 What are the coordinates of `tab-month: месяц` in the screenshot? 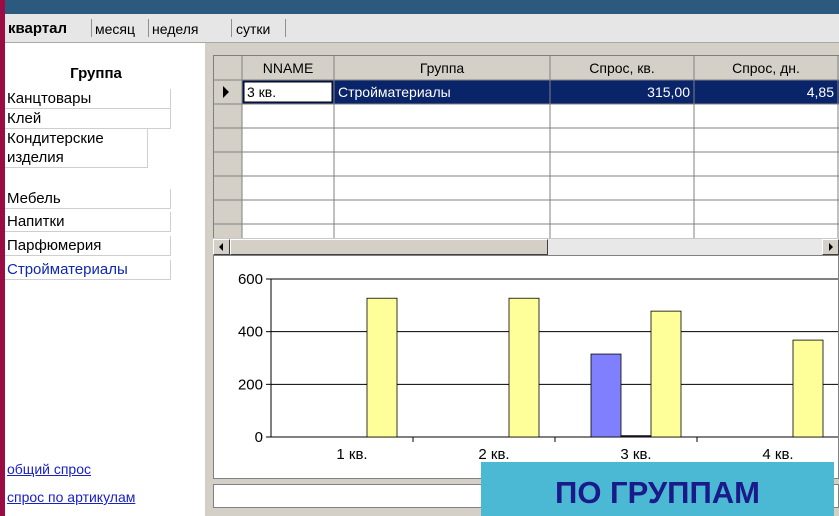 It's located at (115, 29).